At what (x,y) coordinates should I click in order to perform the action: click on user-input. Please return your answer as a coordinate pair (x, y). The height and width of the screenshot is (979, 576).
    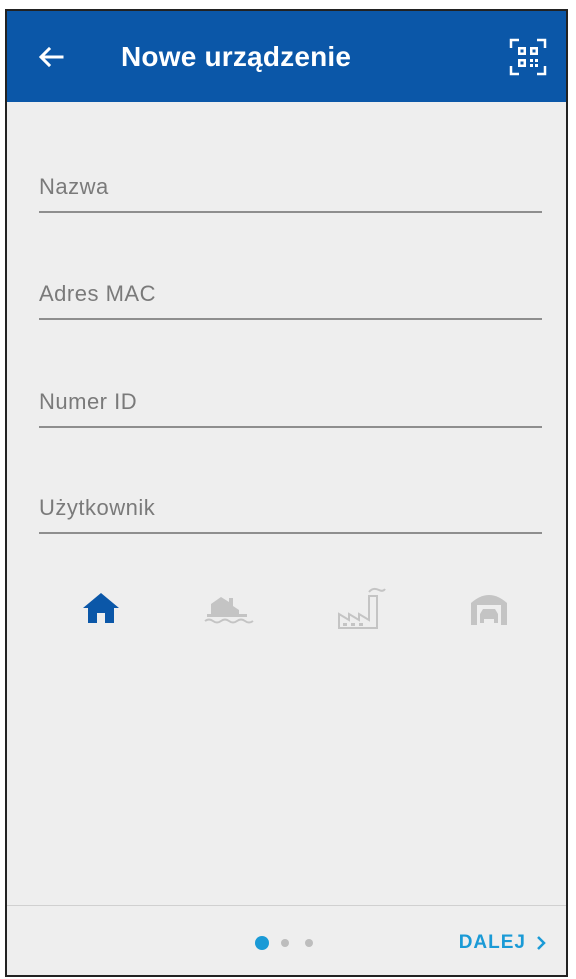
    Looking at the image, I should click on (290, 508).